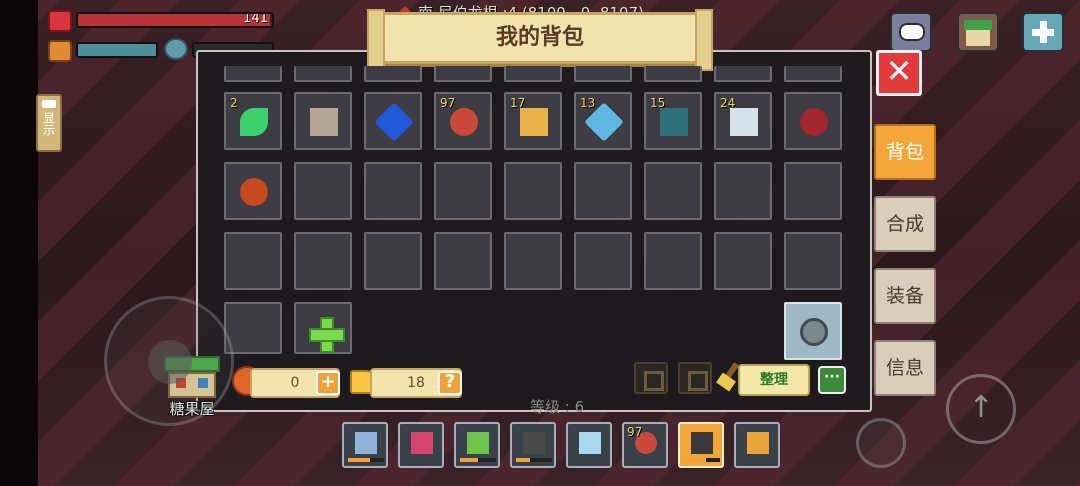  I want to click on sort-button: 整理, so click(774, 380).